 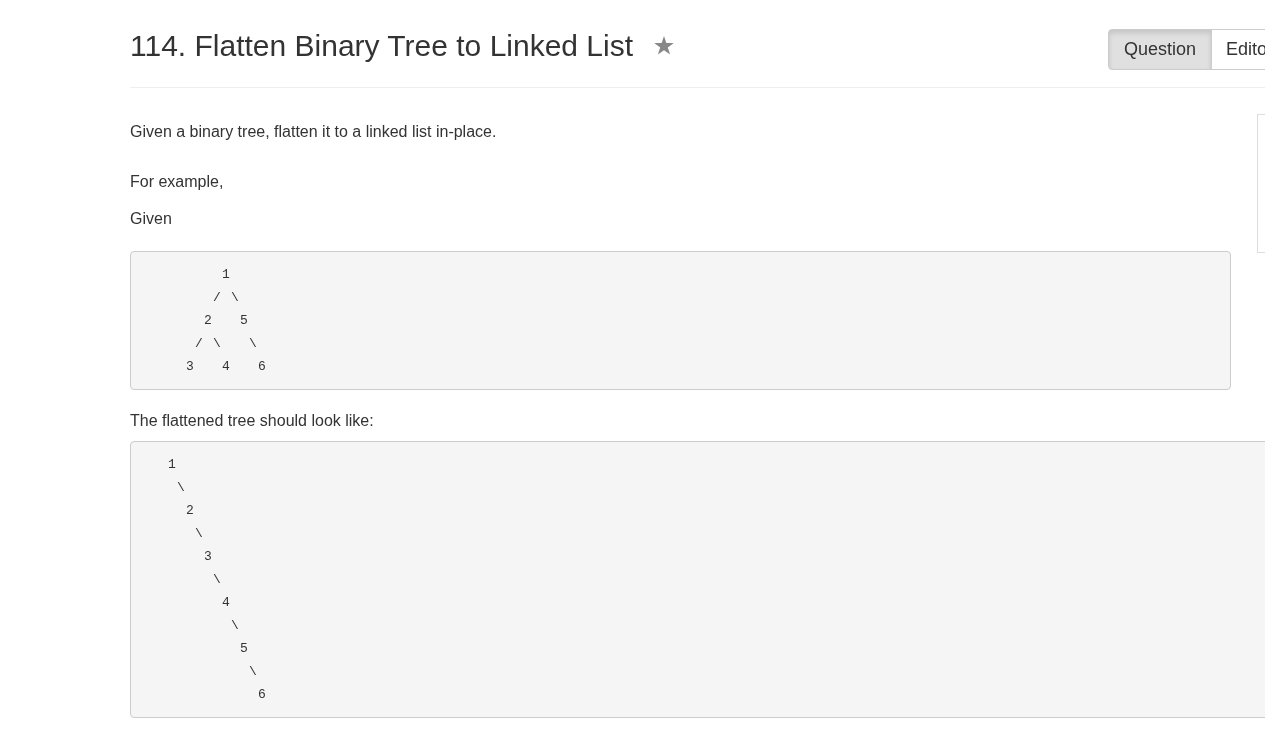 I want to click on problem-title: 114. Flatten Binary Tree to Linked List, so click(x=382, y=45).